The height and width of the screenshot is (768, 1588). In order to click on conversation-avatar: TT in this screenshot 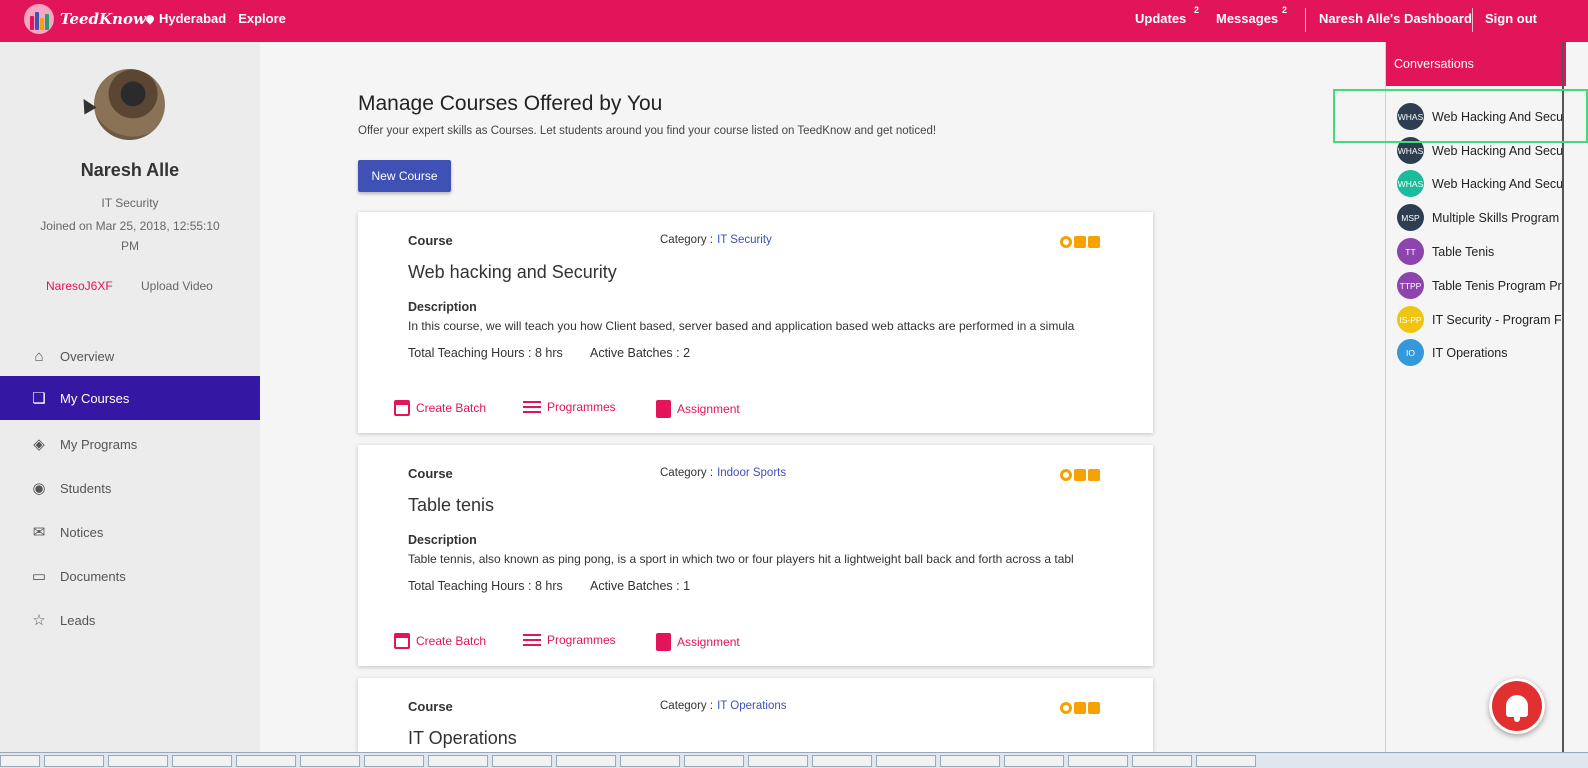, I will do `click(1410, 251)`.